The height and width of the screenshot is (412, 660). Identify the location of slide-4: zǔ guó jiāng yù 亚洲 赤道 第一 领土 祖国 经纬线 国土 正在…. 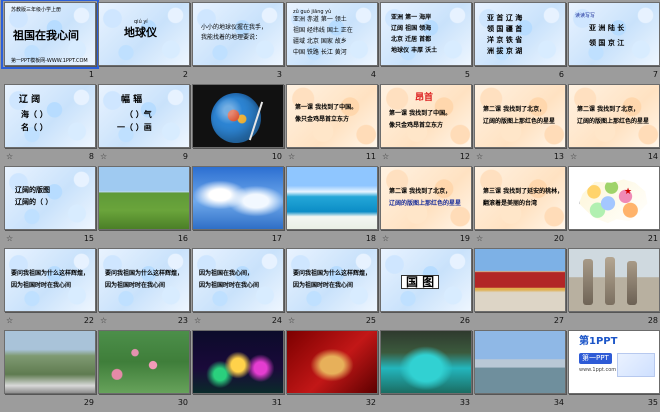
(333, 43).